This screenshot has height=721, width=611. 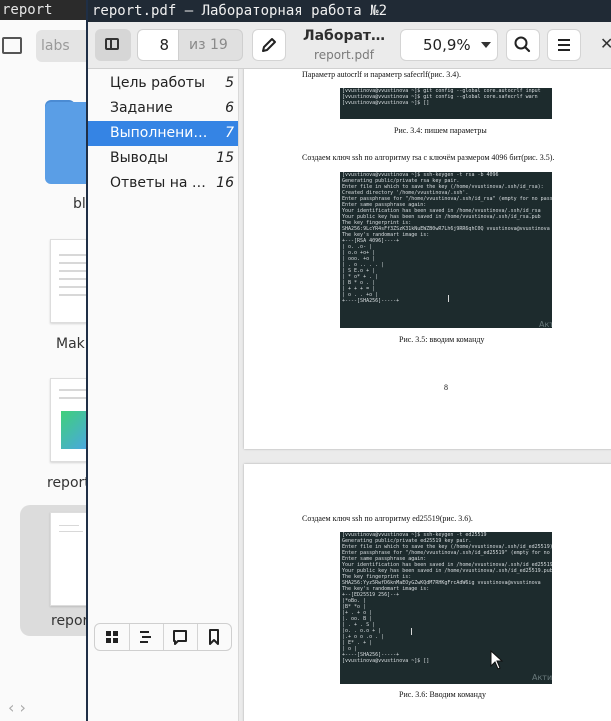 What do you see at coordinates (44, 10) in the screenshot?
I see `background-window-title: report` at bounding box center [44, 10].